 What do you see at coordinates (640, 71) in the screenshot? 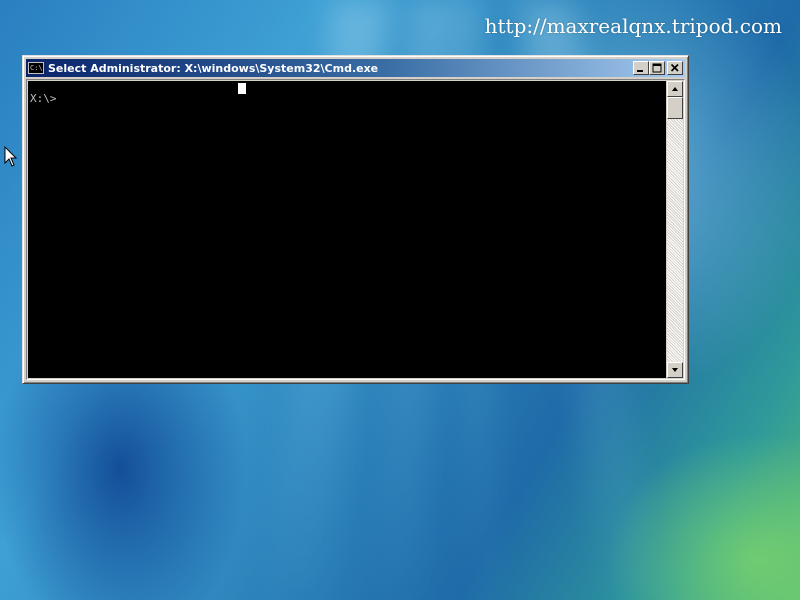
I see `minimize-icon` at bounding box center [640, 71].